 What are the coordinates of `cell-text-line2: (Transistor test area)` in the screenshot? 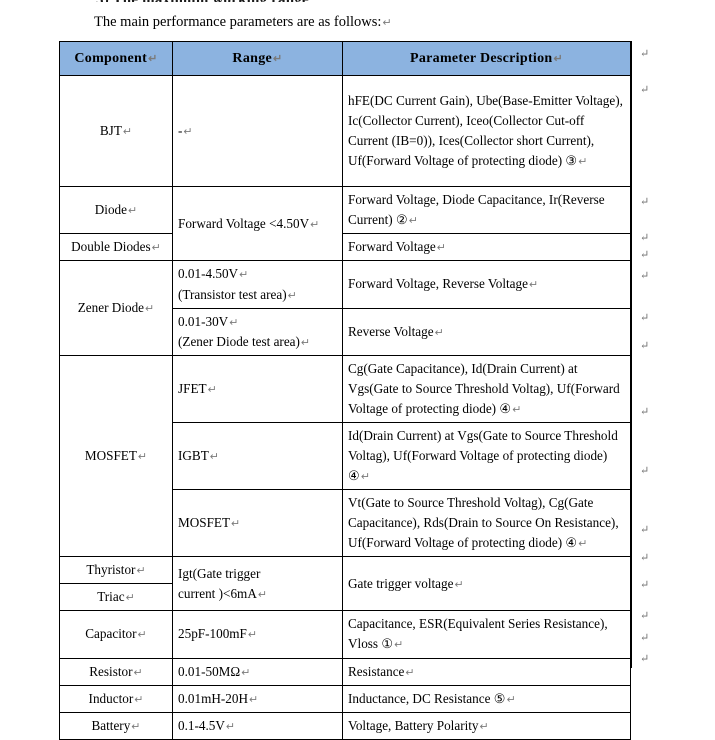 It's located at (232, 294).